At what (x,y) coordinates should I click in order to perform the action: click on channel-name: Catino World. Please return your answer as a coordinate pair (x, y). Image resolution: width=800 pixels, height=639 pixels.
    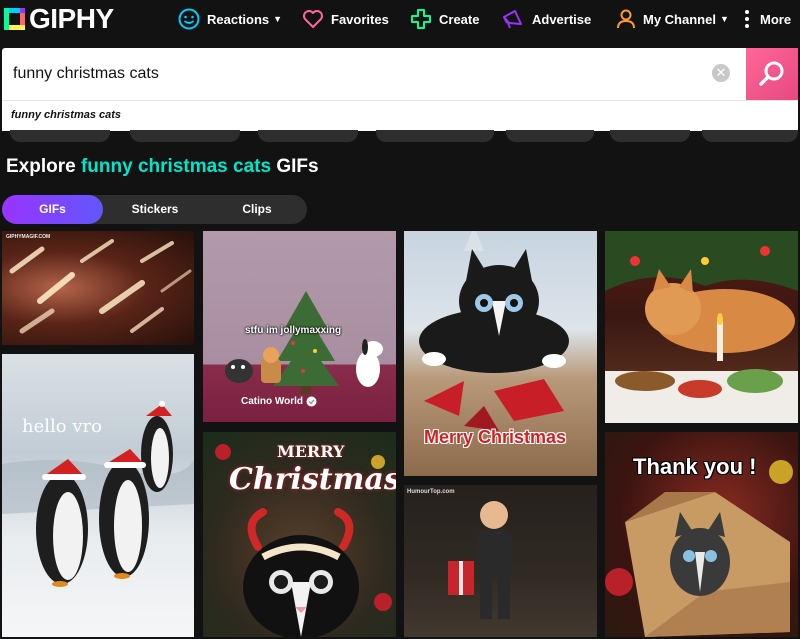
    Looking at the image, I should click on (272, 401).